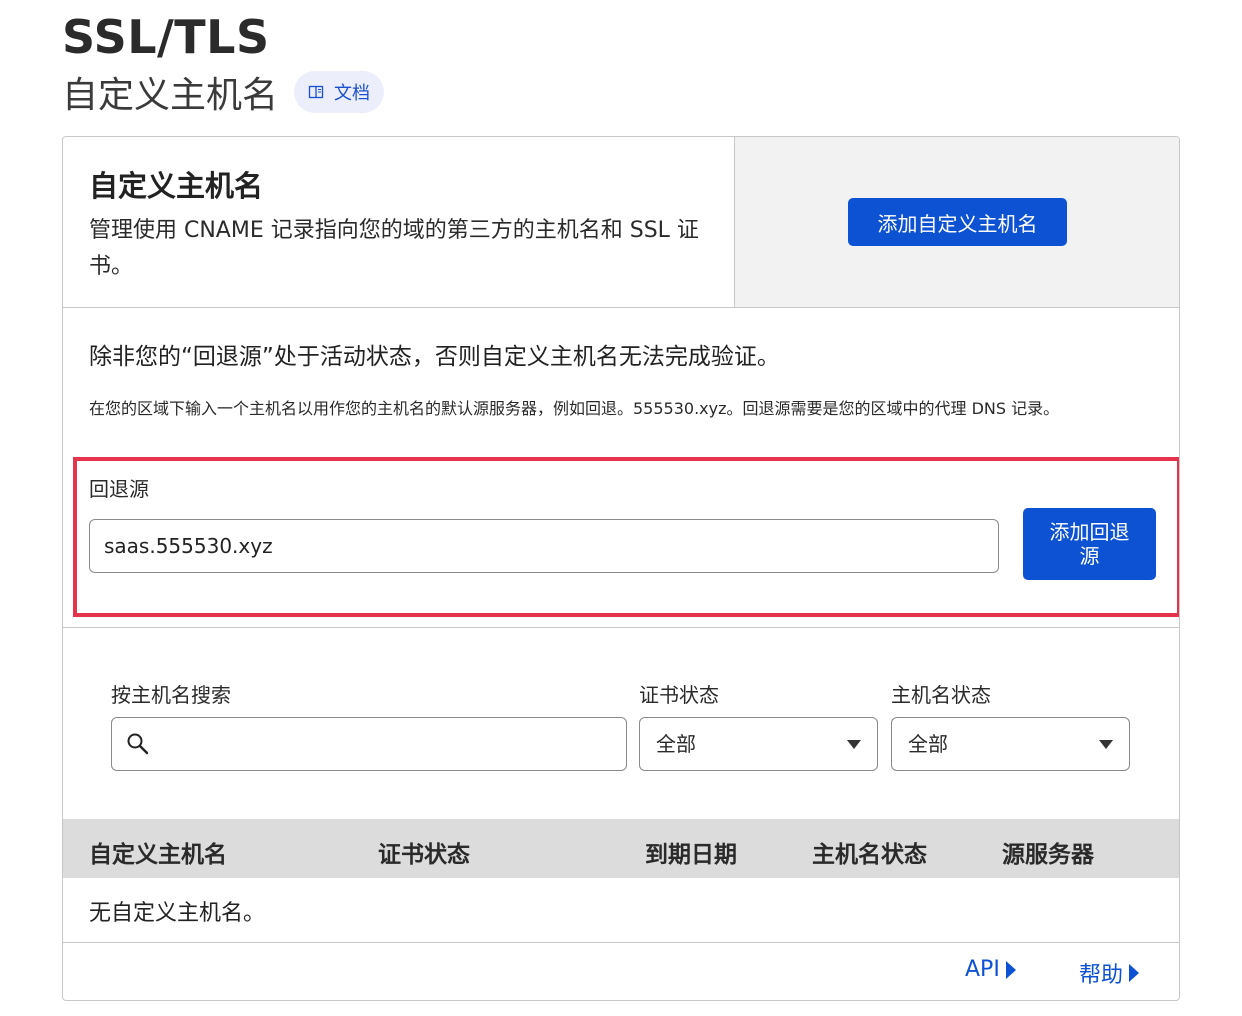 The width and height of the screenshot is (1242, 1016). Describe the element at coordinates (621, 627) in the screenshot. I see `section-divider` at that location.